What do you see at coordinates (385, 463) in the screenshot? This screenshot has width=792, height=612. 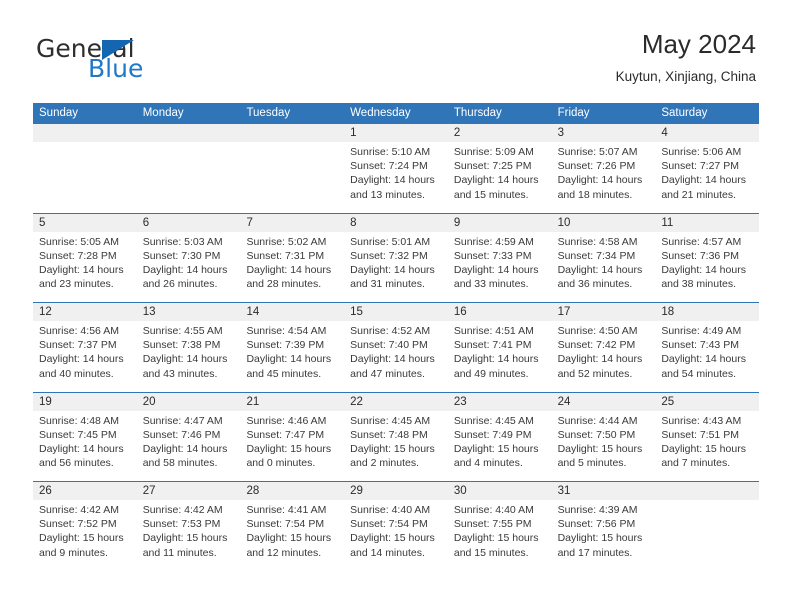 I see `daylight-text-line2: and 2 minutes.` at bounding box center [385, 463].